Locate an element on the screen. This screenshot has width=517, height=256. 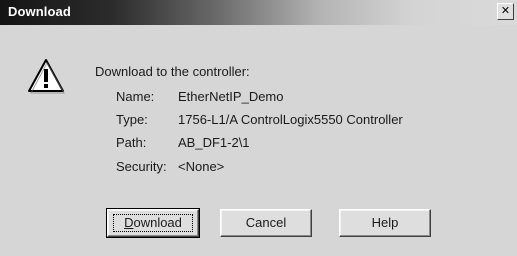
cancel-button-label: Cancel is located at coordinates (266, 222).